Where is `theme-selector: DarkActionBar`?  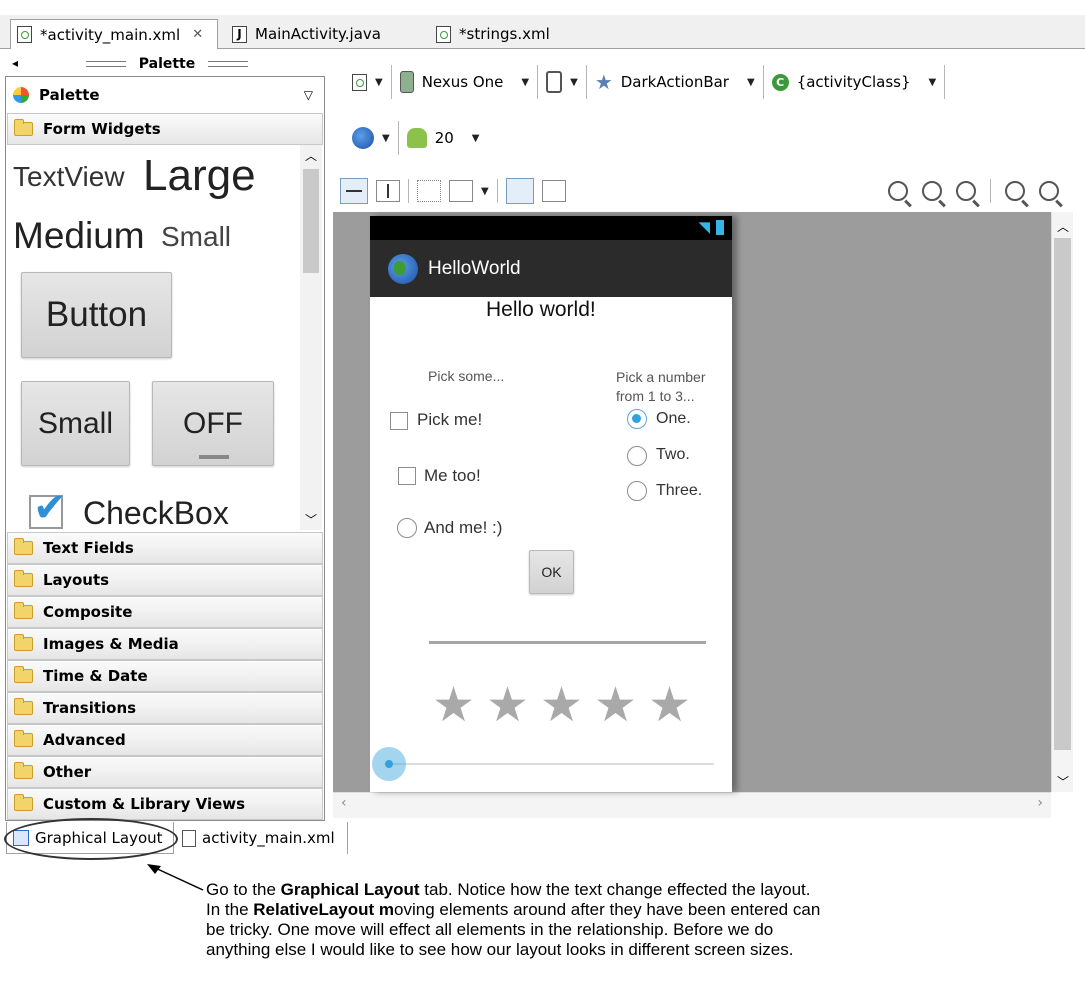
theme-selector: DarkActionBar is located at coordinates (675, 82).